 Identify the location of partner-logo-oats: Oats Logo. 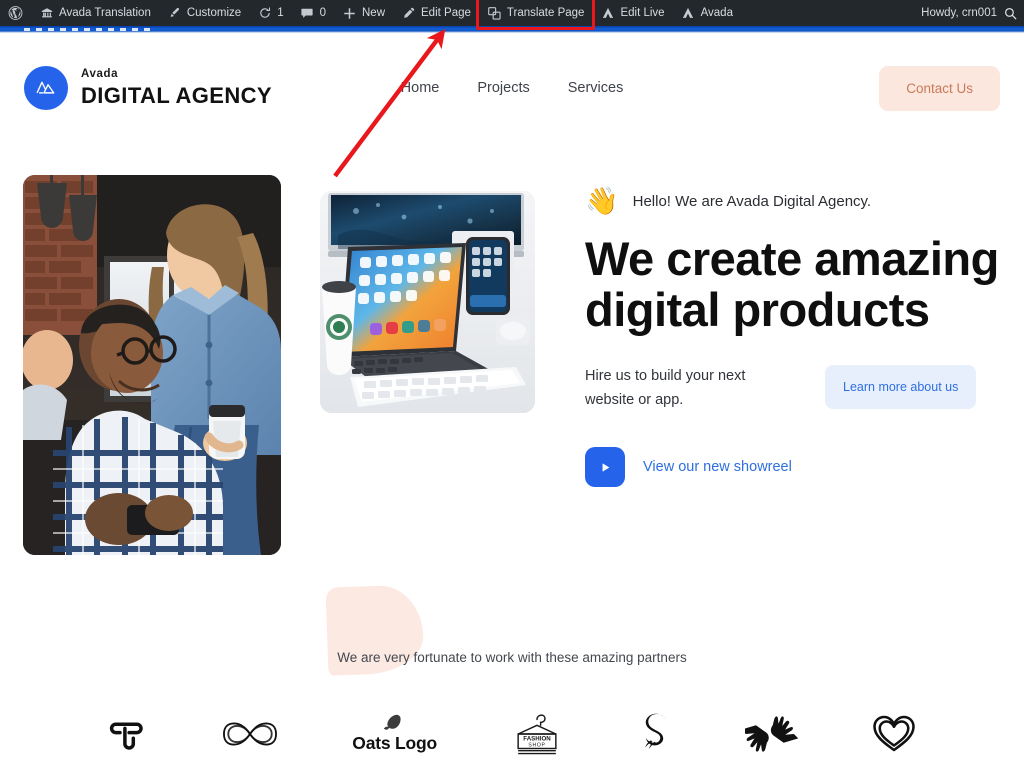
(394, 734).